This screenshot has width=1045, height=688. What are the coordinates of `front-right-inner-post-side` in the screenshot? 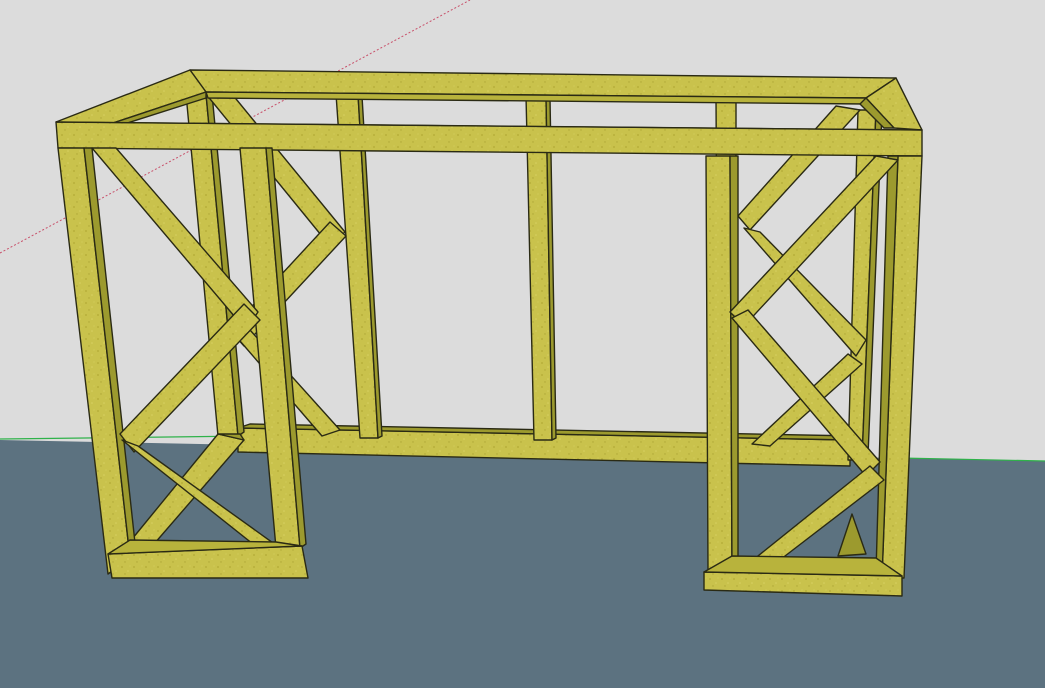 It's located at (734, 363).